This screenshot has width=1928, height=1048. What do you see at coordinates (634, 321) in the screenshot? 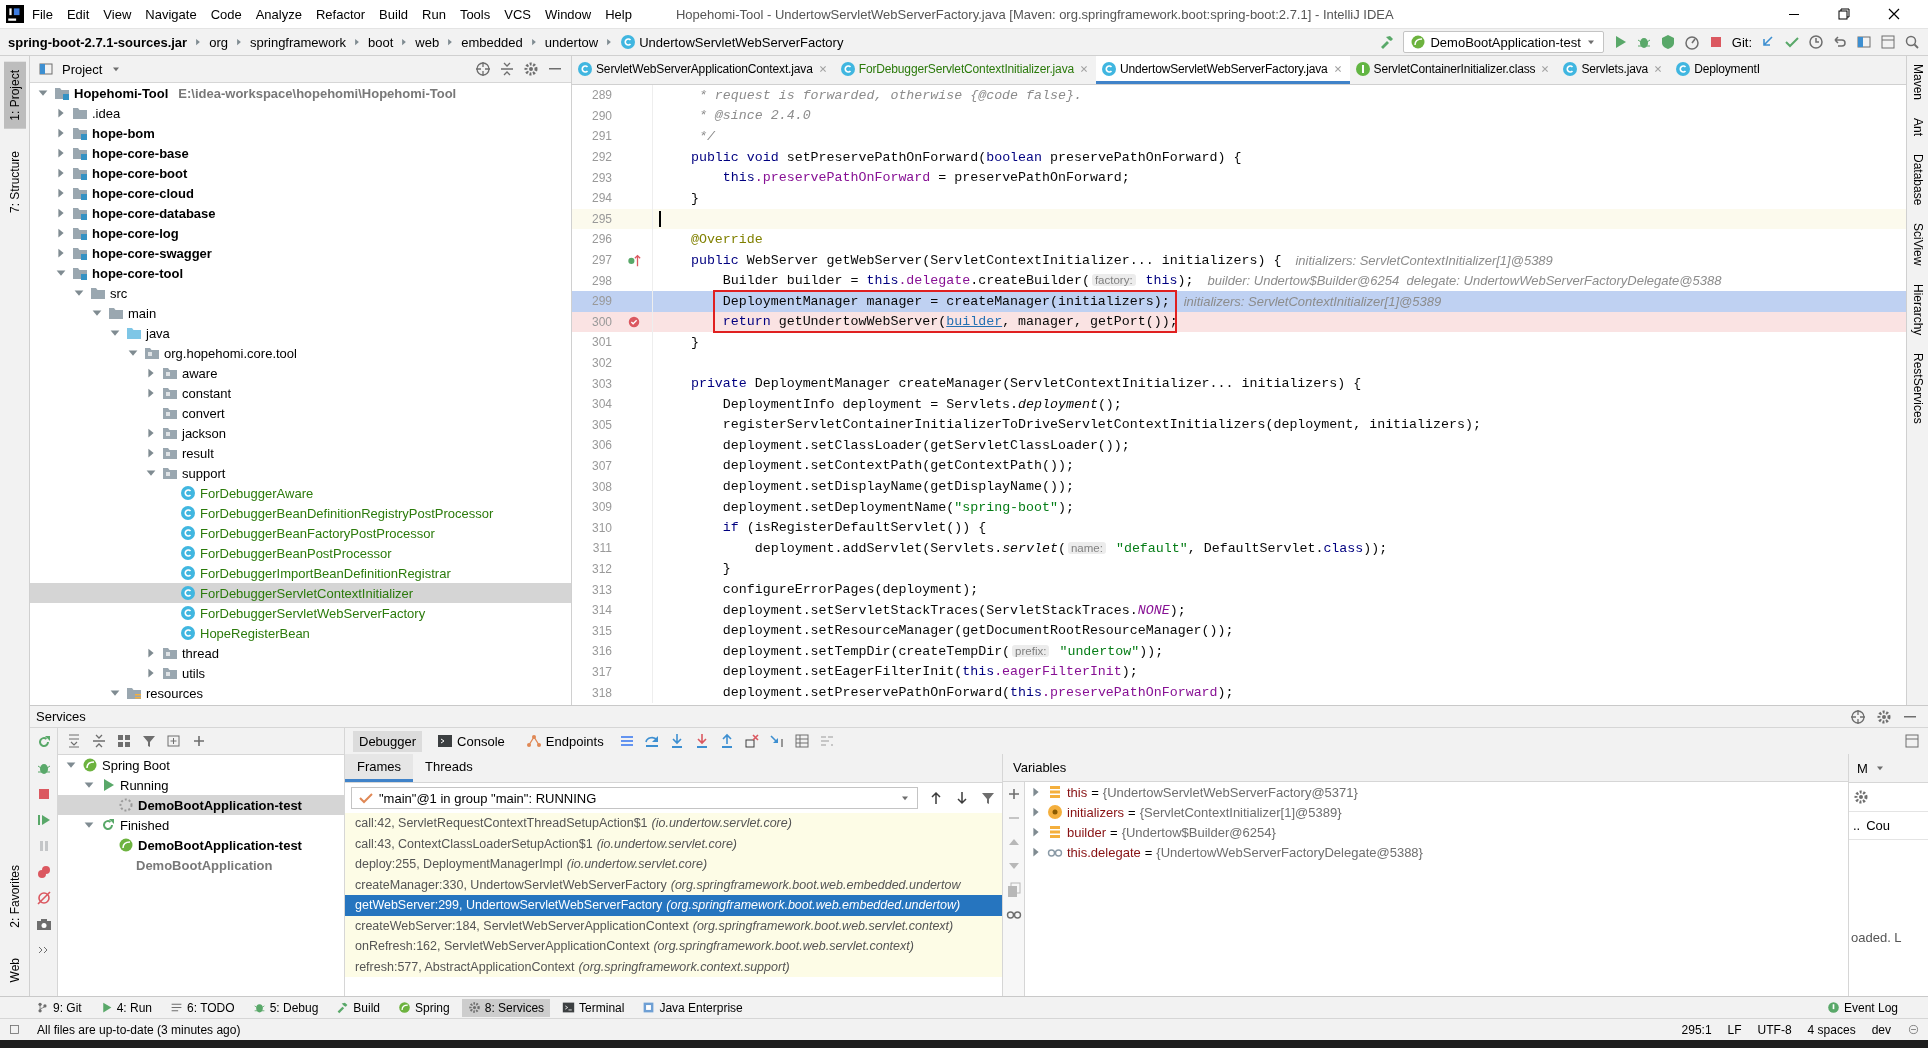
I see `breakpoint-icon` at bounding box center [634, 321].